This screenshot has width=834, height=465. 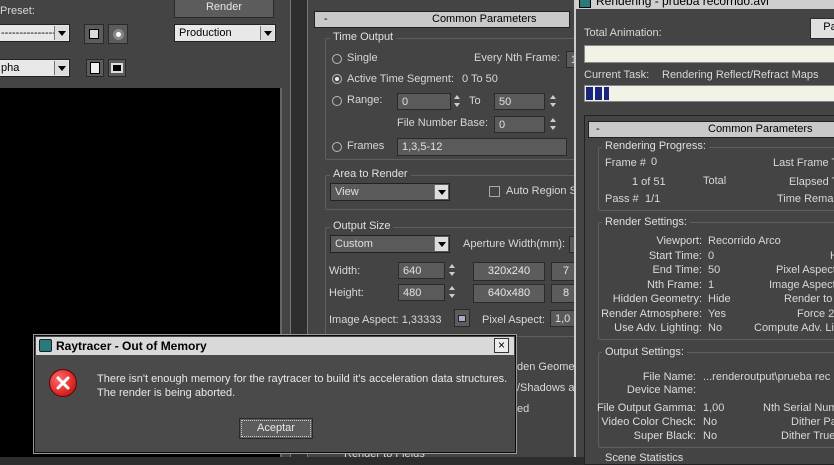 I want to click on current-task-label: Current Task:, so click(x=617, y=75).